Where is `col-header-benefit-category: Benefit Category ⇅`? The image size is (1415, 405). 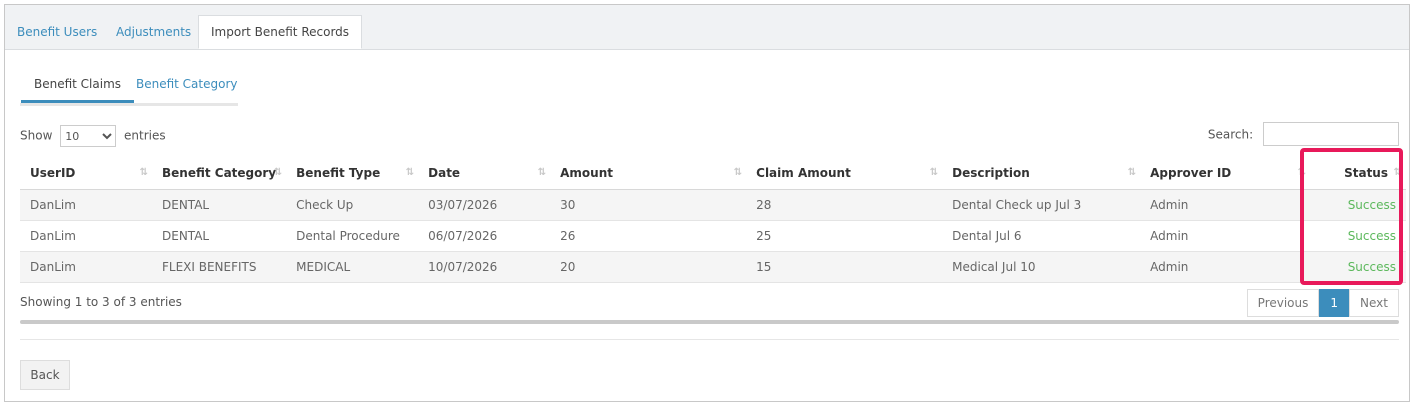 col-header-benefit-category: Benefit Category ⇅ is located at coordinates (219, 173).